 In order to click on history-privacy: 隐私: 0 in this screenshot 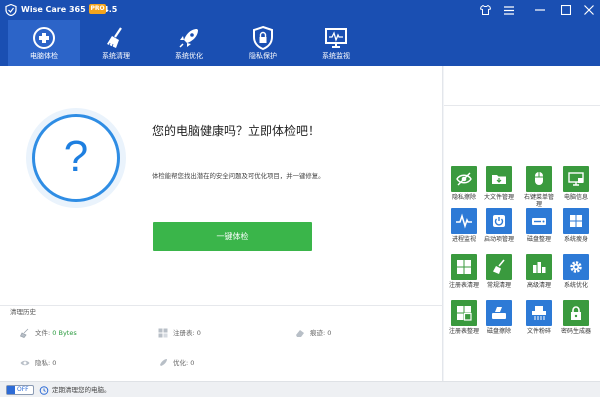, I will do `click(38, 363)`.